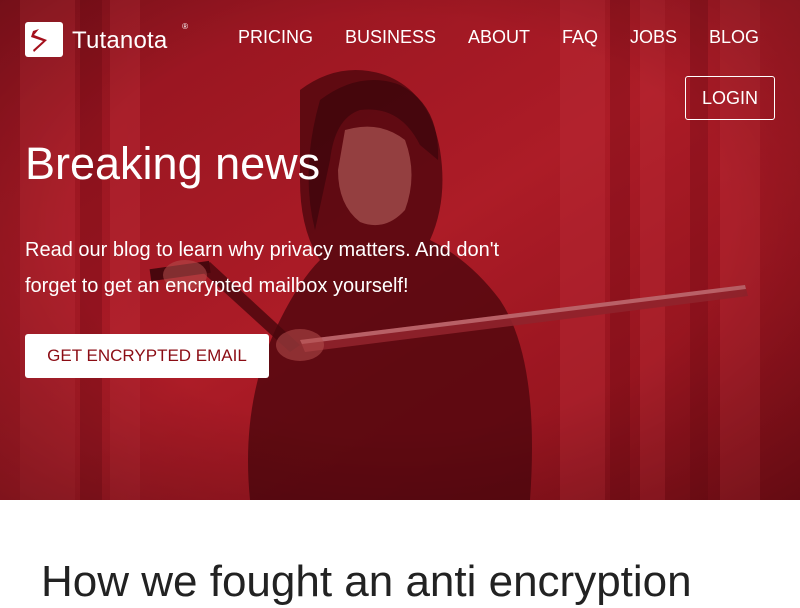 The image size is (800, 608). What do you see at coordinates (730, 98) in the screenshot?
I see `login-button: LOGIN` at bounding box center [730, 98].